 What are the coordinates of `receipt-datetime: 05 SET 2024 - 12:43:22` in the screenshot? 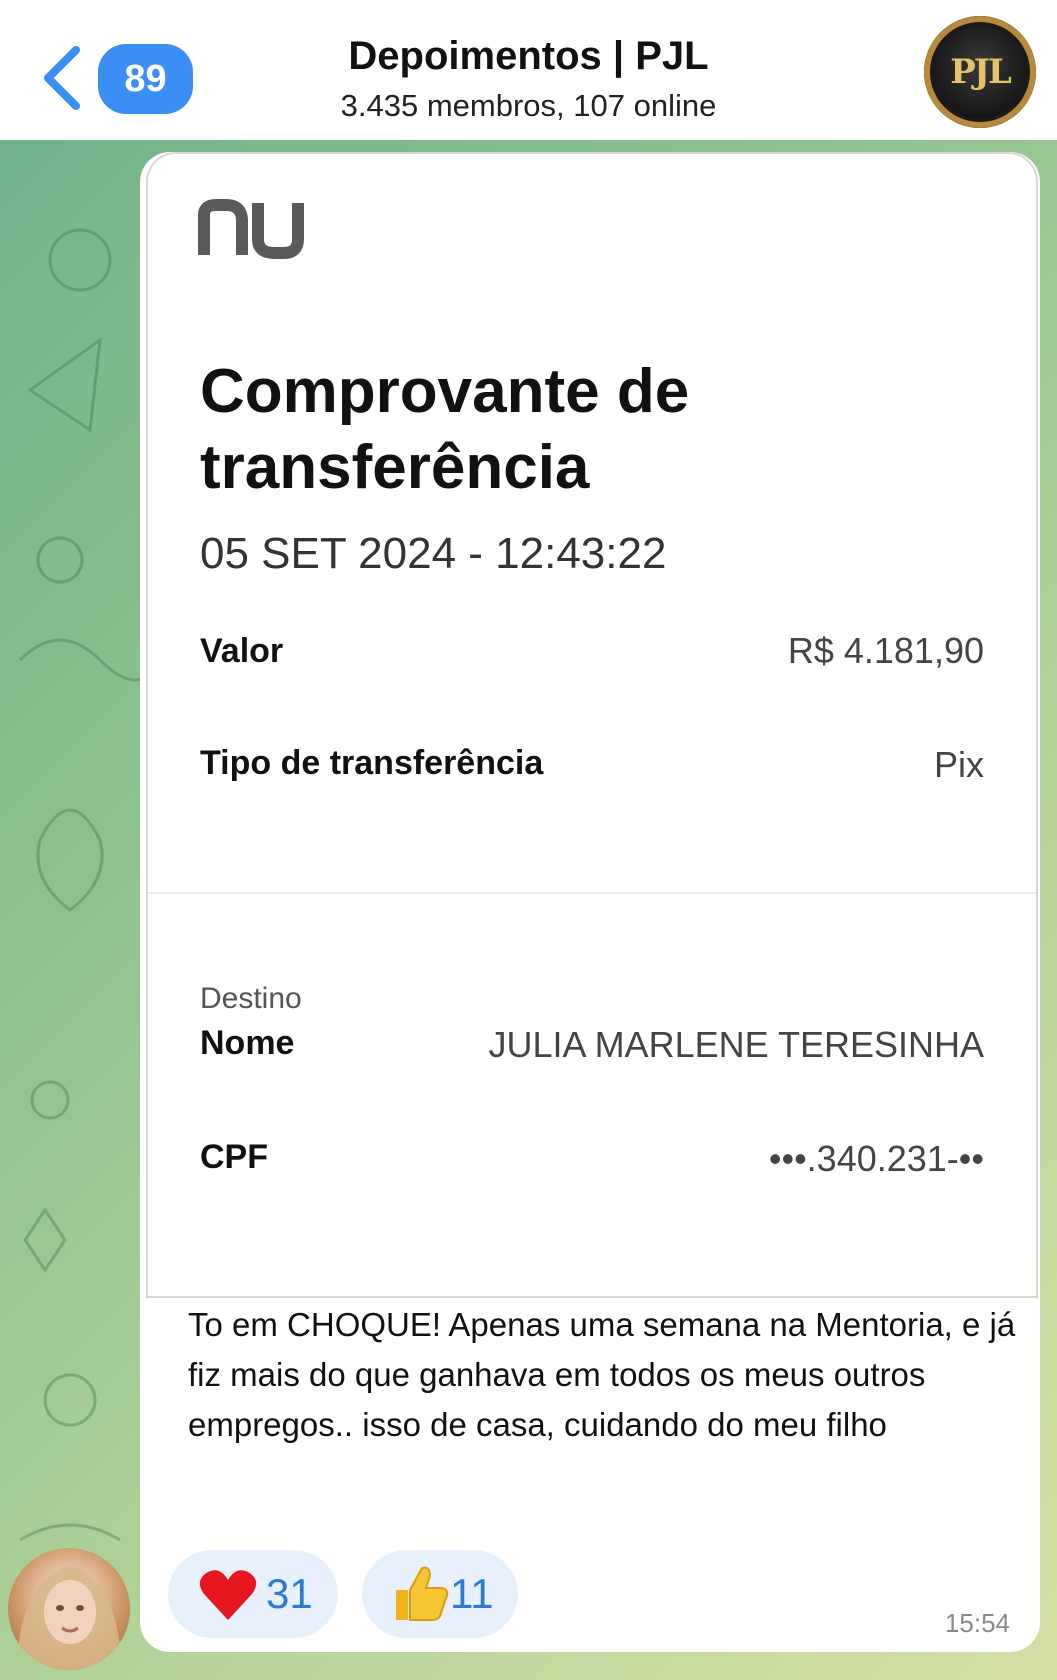 It's located at (433, 553).